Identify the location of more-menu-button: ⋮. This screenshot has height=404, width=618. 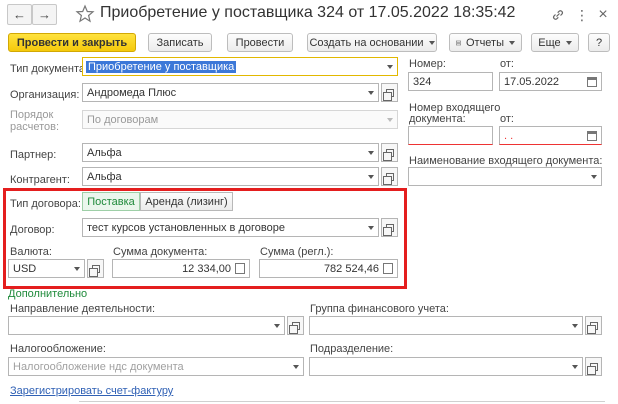
(582, 14).